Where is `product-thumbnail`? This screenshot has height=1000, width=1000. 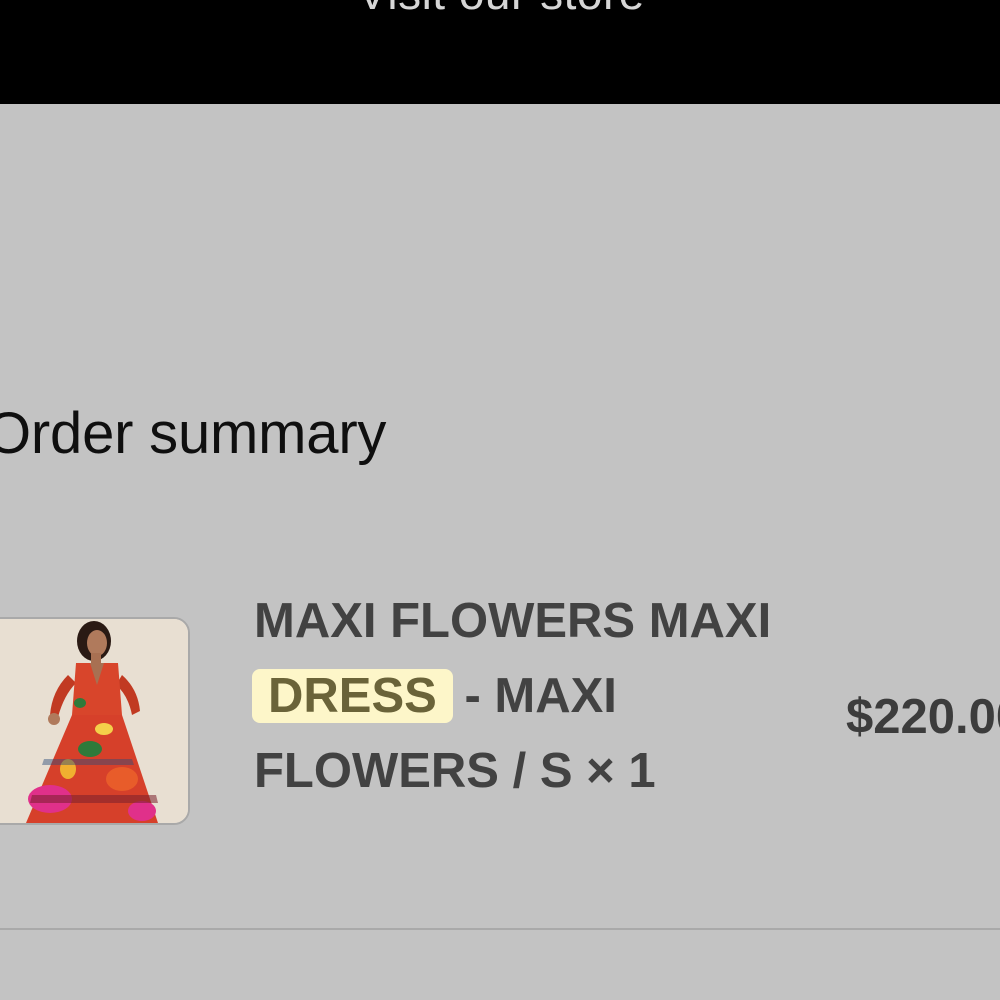 product-thumbnail is located at coordinates (95, 721).